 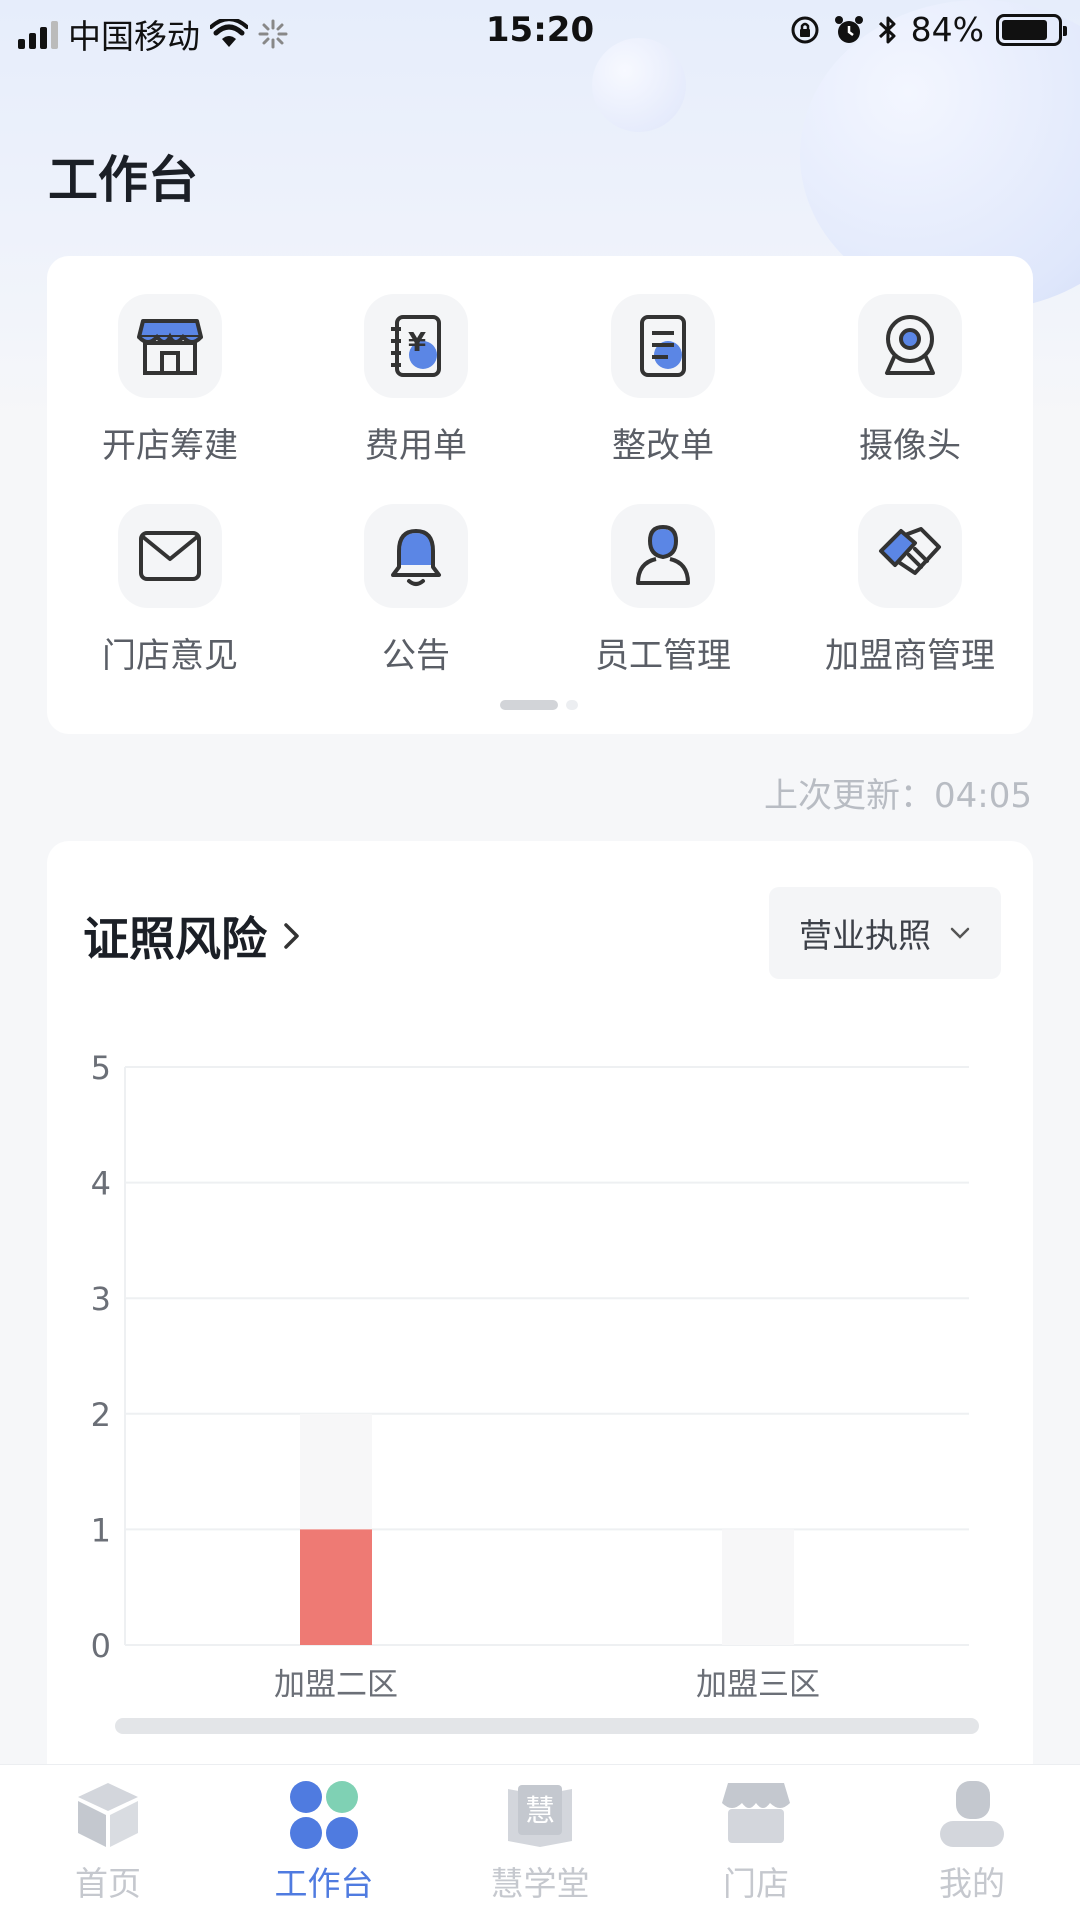 I want to click on tab-label: 门店, so click(x=756, y=1883).